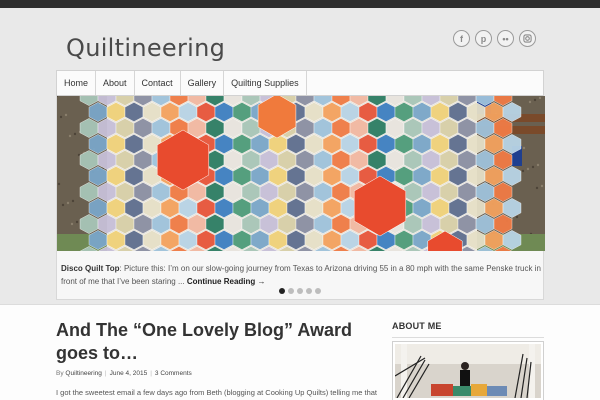  I want to click on post-comments-link: 3 Comments, so click(173, 373).